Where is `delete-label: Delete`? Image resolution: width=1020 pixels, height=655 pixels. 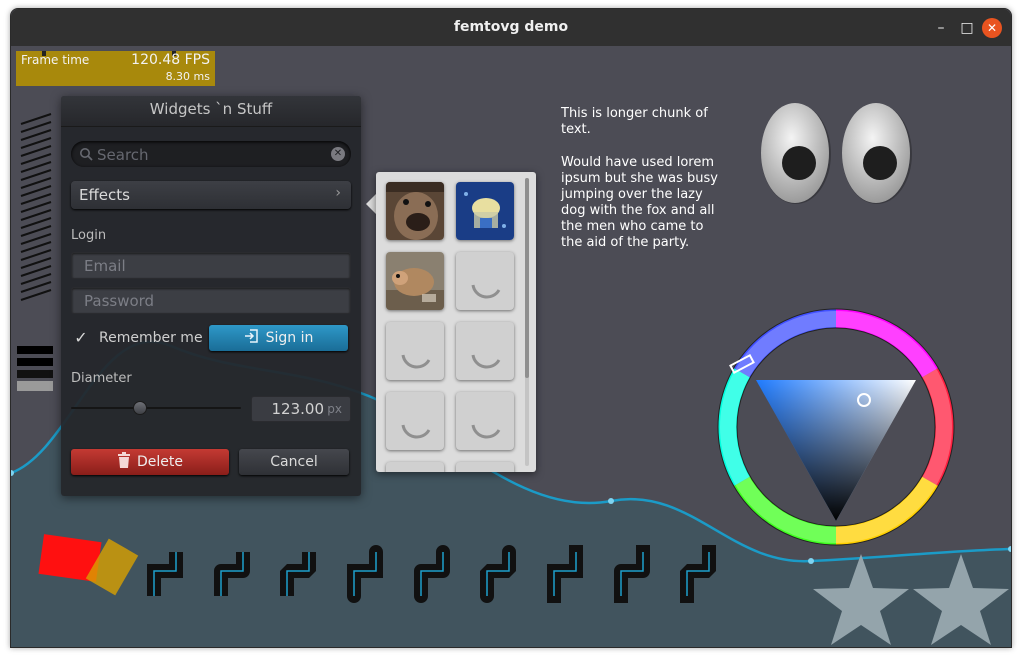
delete-label: Delete is located at coordinates (160, 462).